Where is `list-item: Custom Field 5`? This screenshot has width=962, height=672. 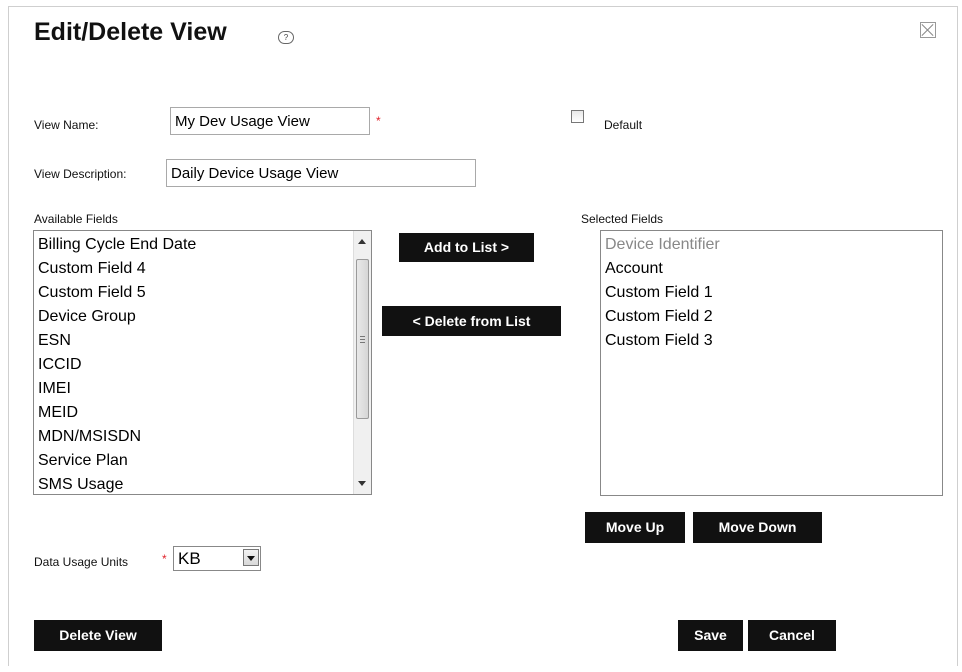
list-item: Custom Field 5 is located at coordinates (202, 293).